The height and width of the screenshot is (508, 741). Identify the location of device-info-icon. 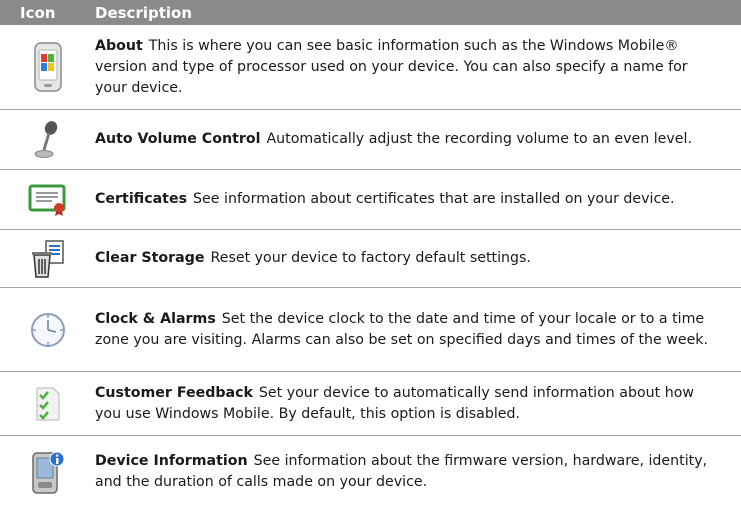
(47, 472).